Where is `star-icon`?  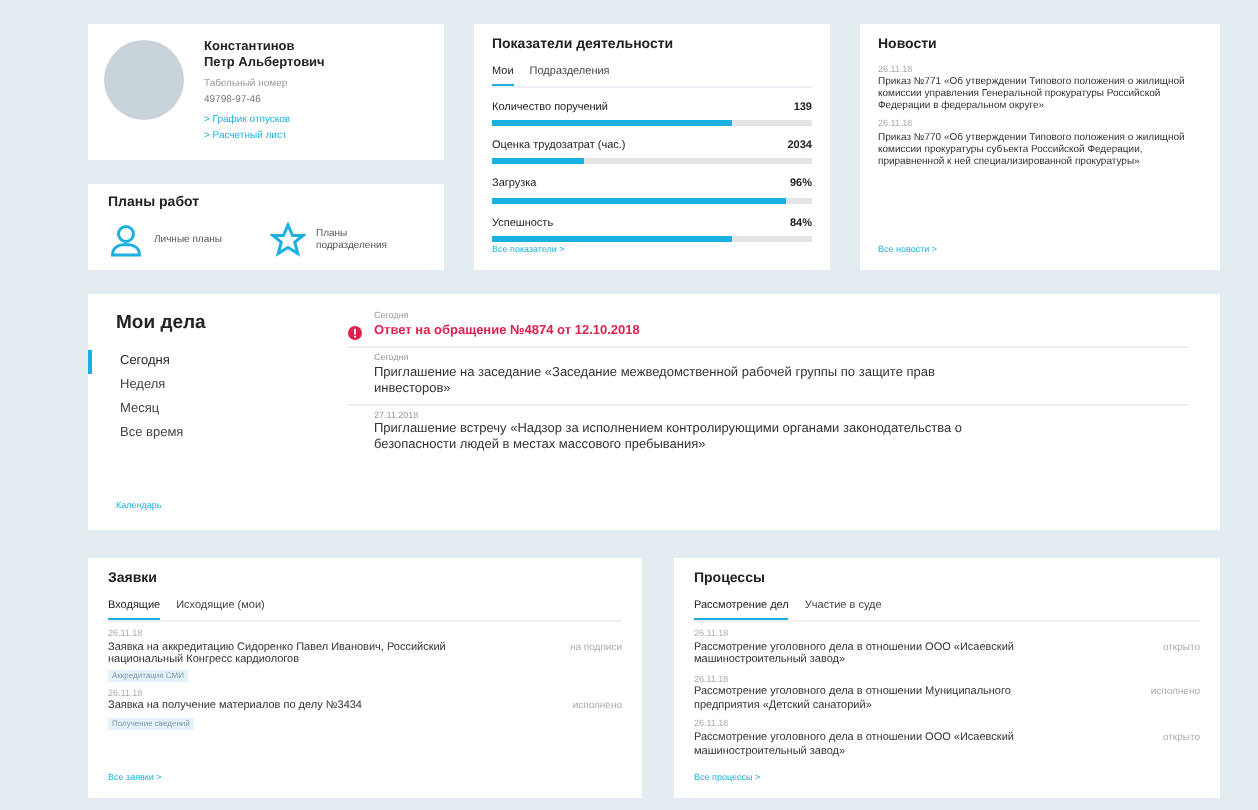
star-icon is located at coordinates (288, 239).